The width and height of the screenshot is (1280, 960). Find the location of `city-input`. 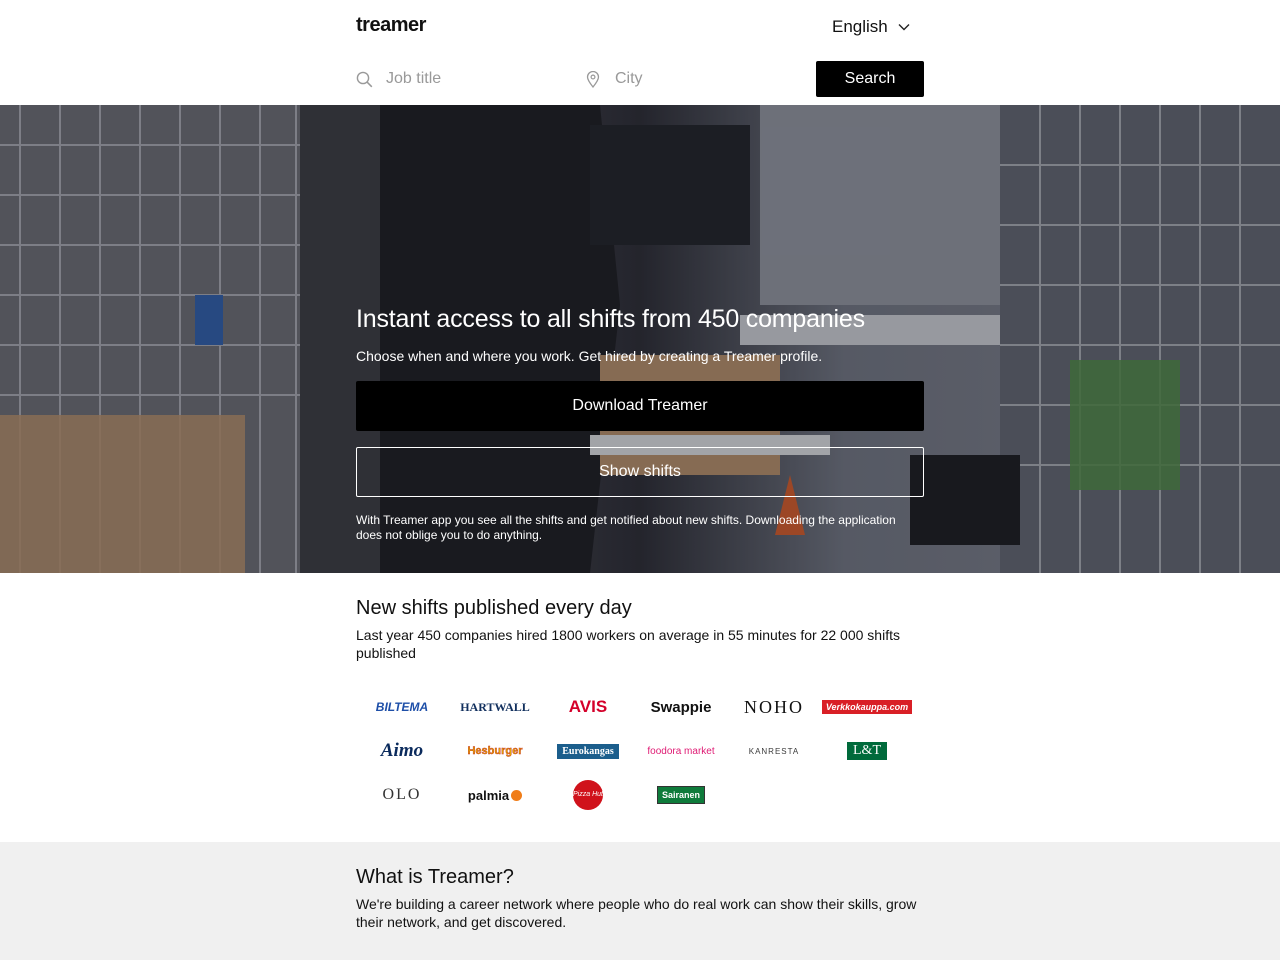

city-input is located at coordinates (700, 79).